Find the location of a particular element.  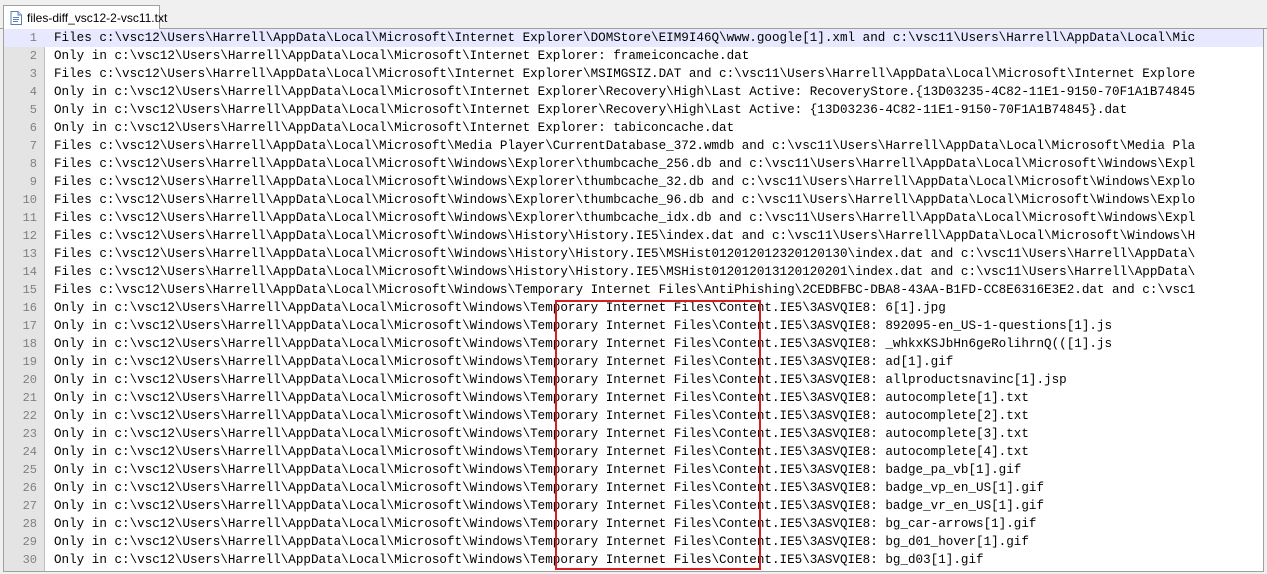

line-number: 25 is located at coordinates (29, 470).